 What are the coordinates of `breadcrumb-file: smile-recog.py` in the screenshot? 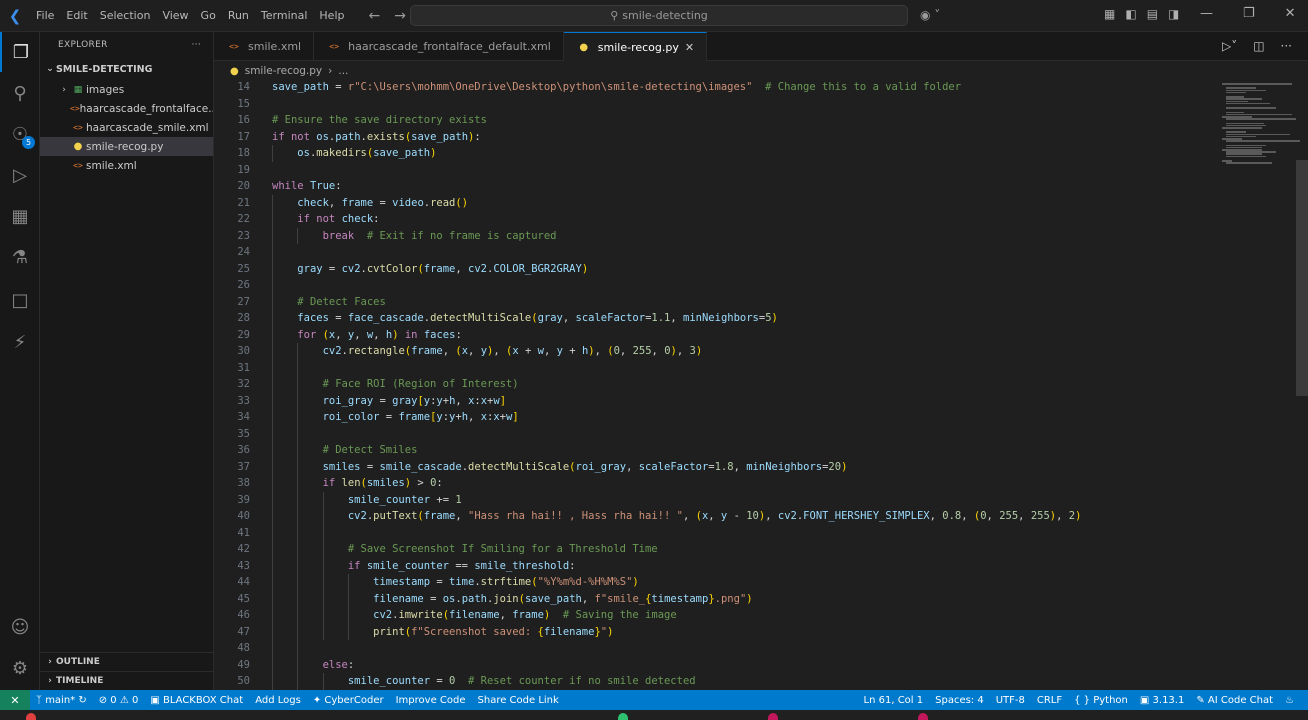 It's located at (283, 71).